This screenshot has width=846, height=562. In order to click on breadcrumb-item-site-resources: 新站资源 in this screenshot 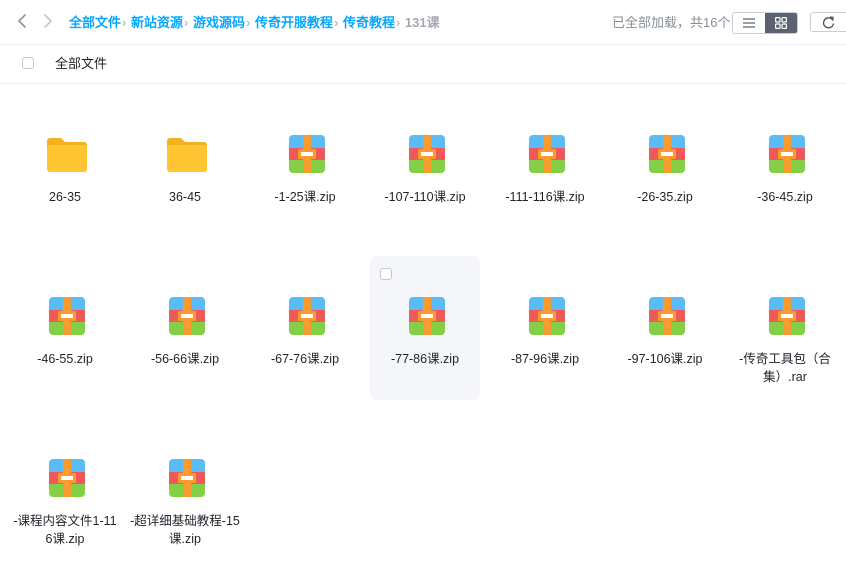, I will do `click(157, 22)`.